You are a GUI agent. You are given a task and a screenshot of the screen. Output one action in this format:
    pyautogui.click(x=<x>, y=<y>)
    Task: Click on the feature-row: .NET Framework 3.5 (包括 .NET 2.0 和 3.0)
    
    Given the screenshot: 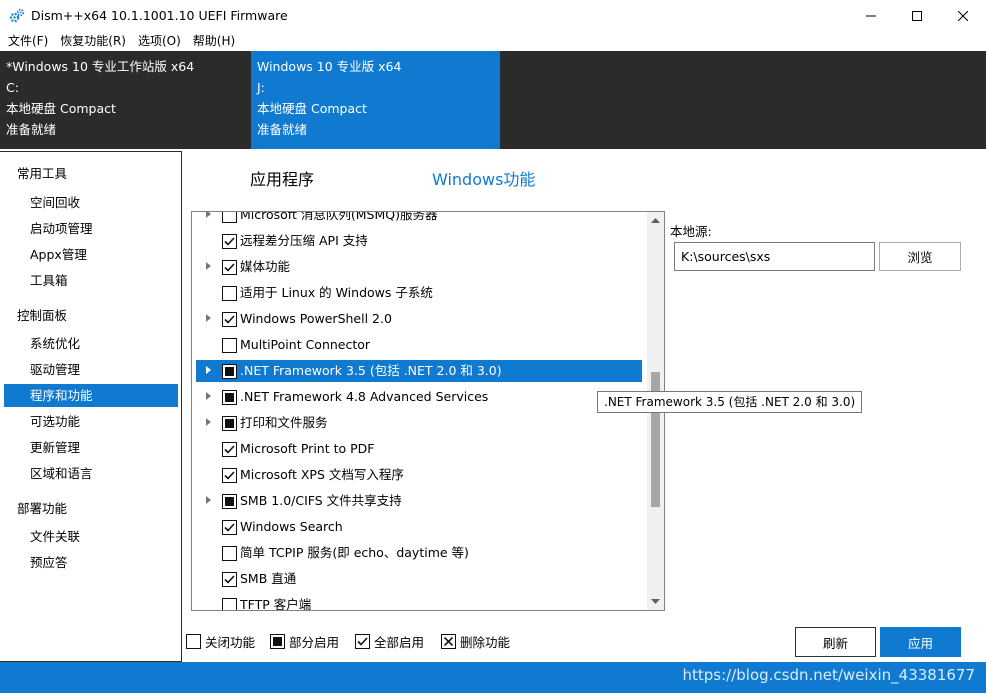 What is the action you would take?
    pyautogui.click(x=419, y=371)
    